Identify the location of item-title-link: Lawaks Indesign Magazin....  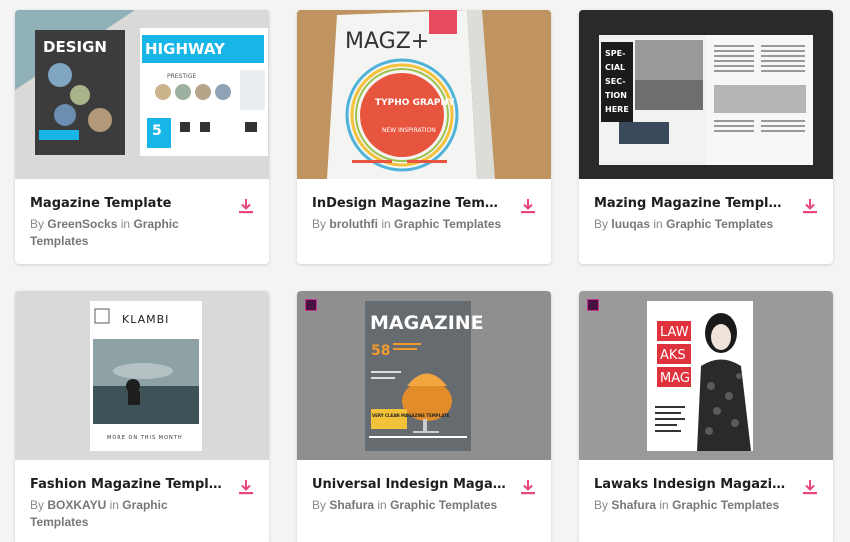
(691, 484).